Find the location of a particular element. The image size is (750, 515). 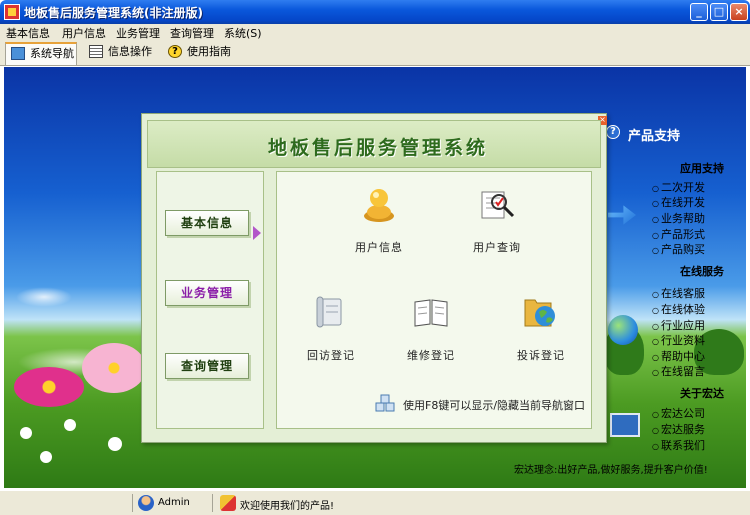

menu-business: 业务管理 is located at coordinates (138, 33).